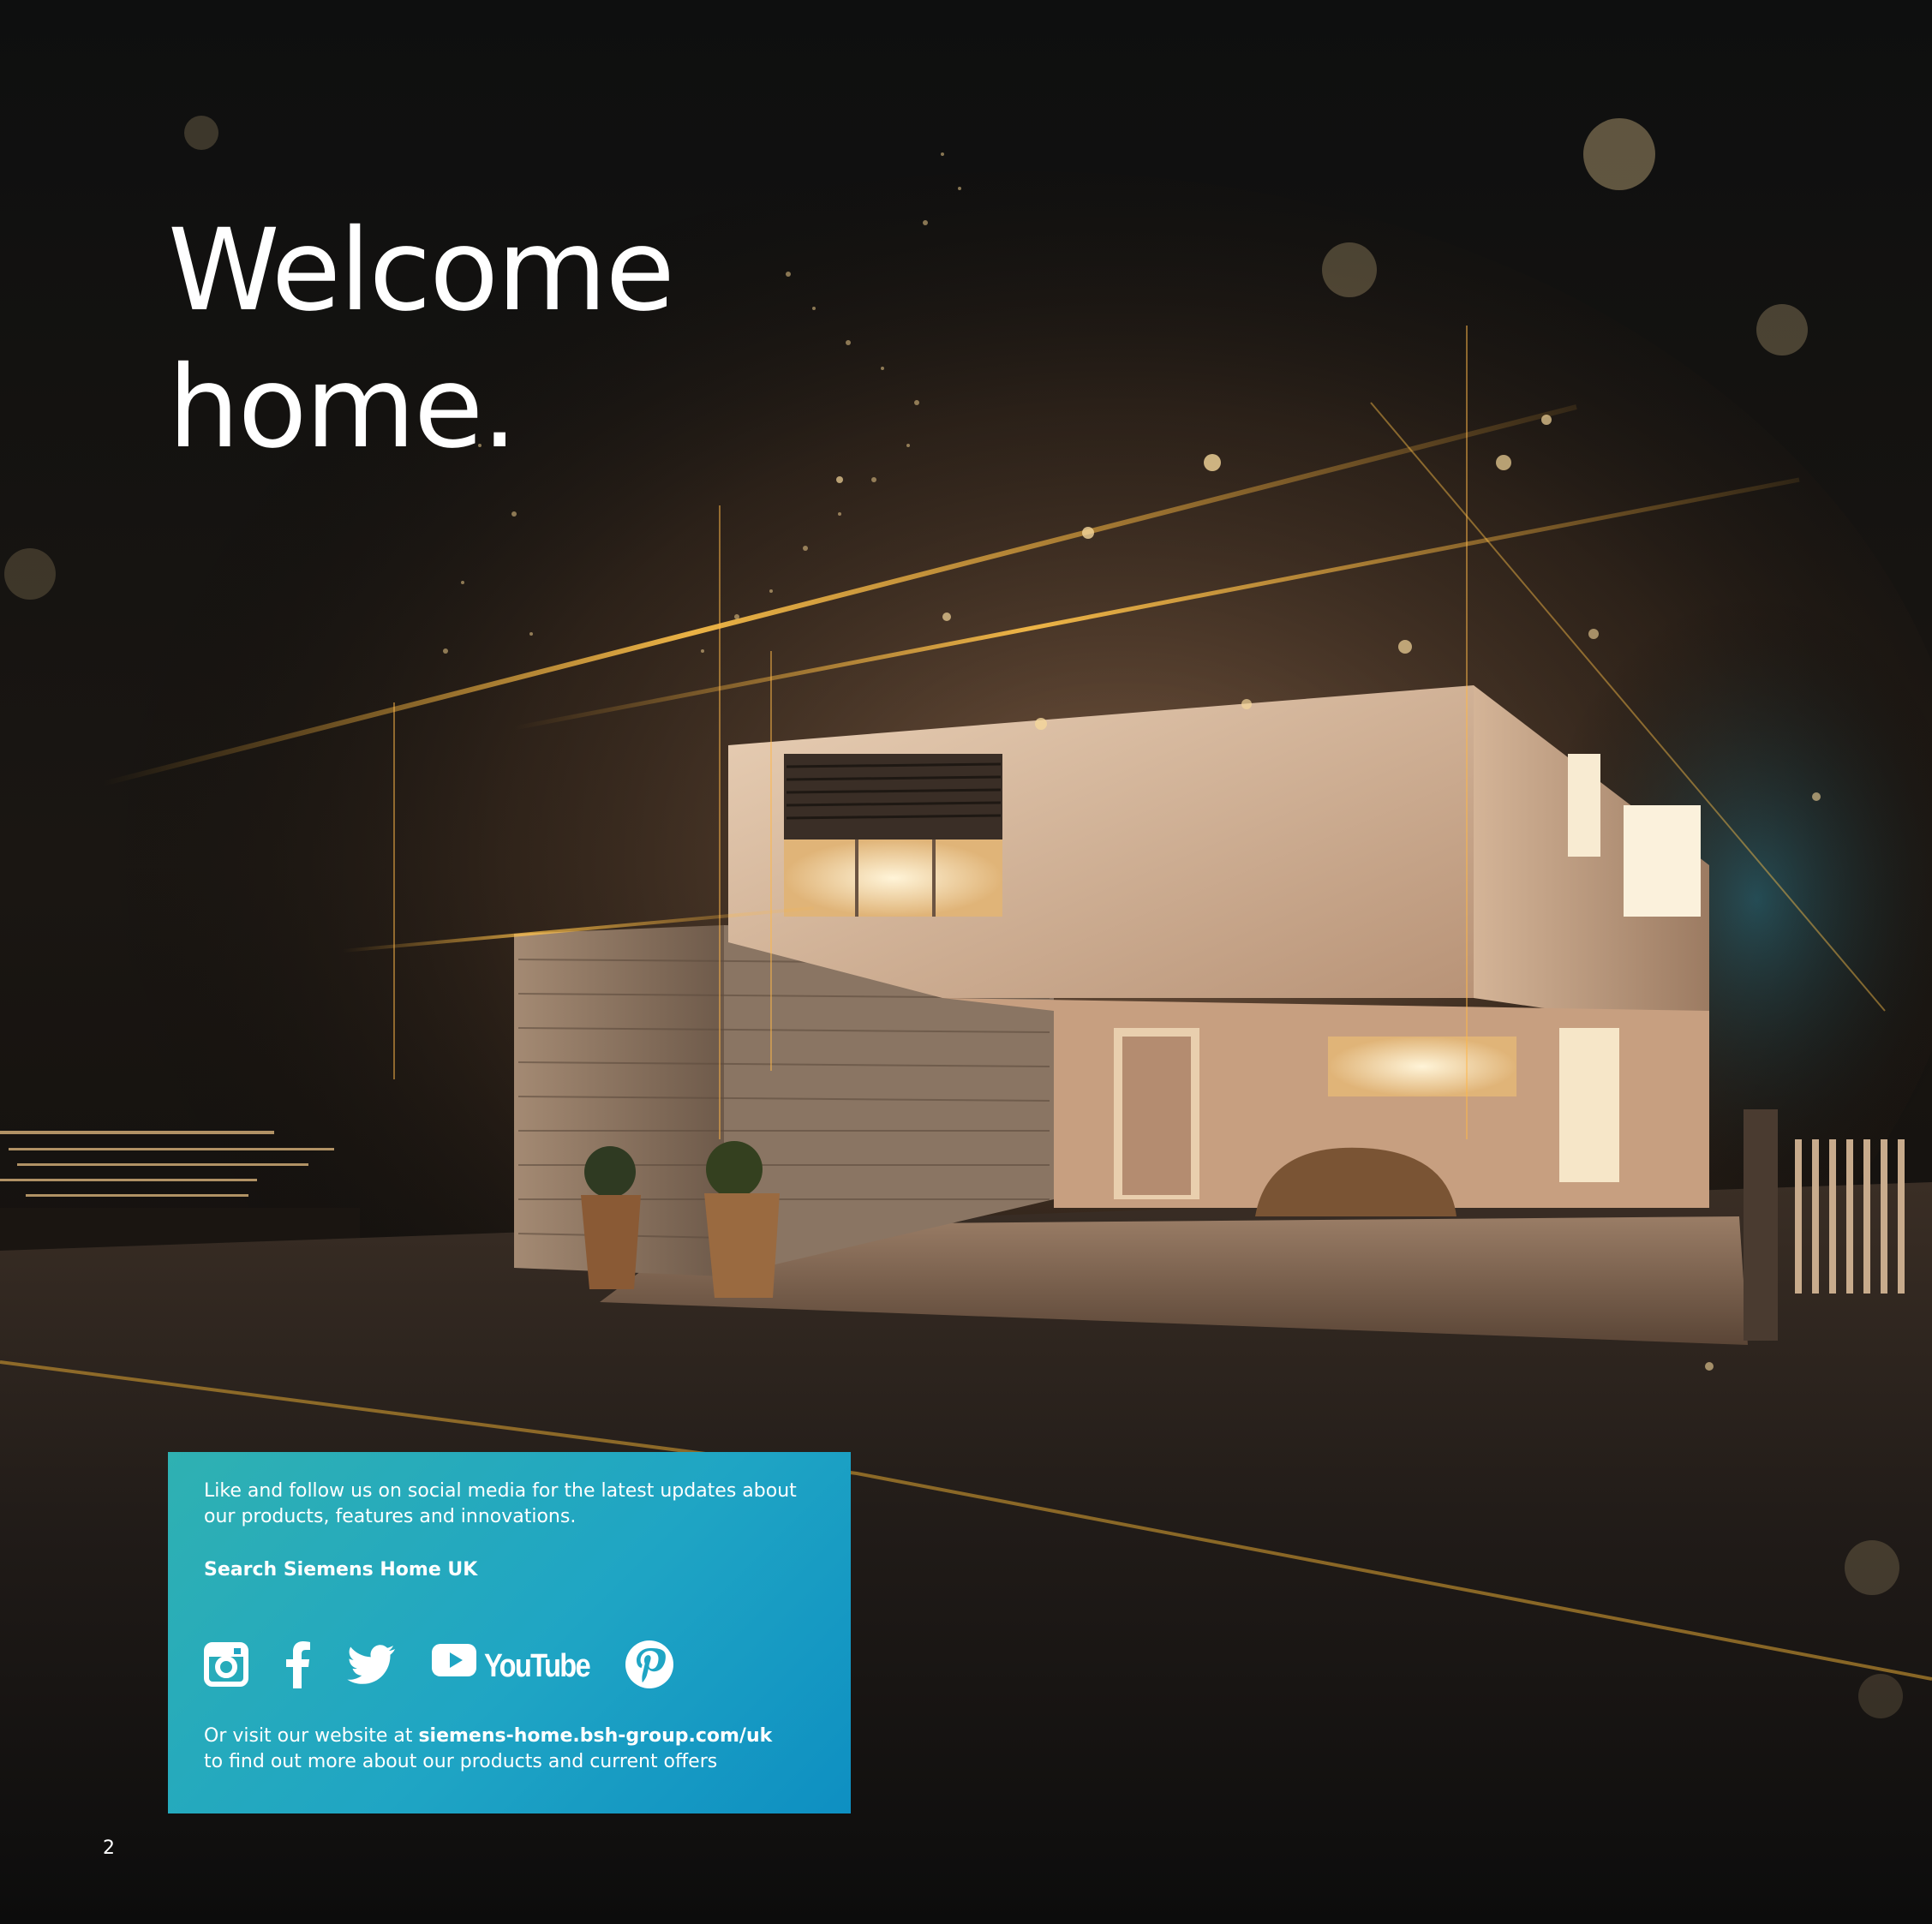  What do you see at coordinates (649, 1664) in the screenshot?
I see `pinterest-icon` at bounding box center [649, 1664].